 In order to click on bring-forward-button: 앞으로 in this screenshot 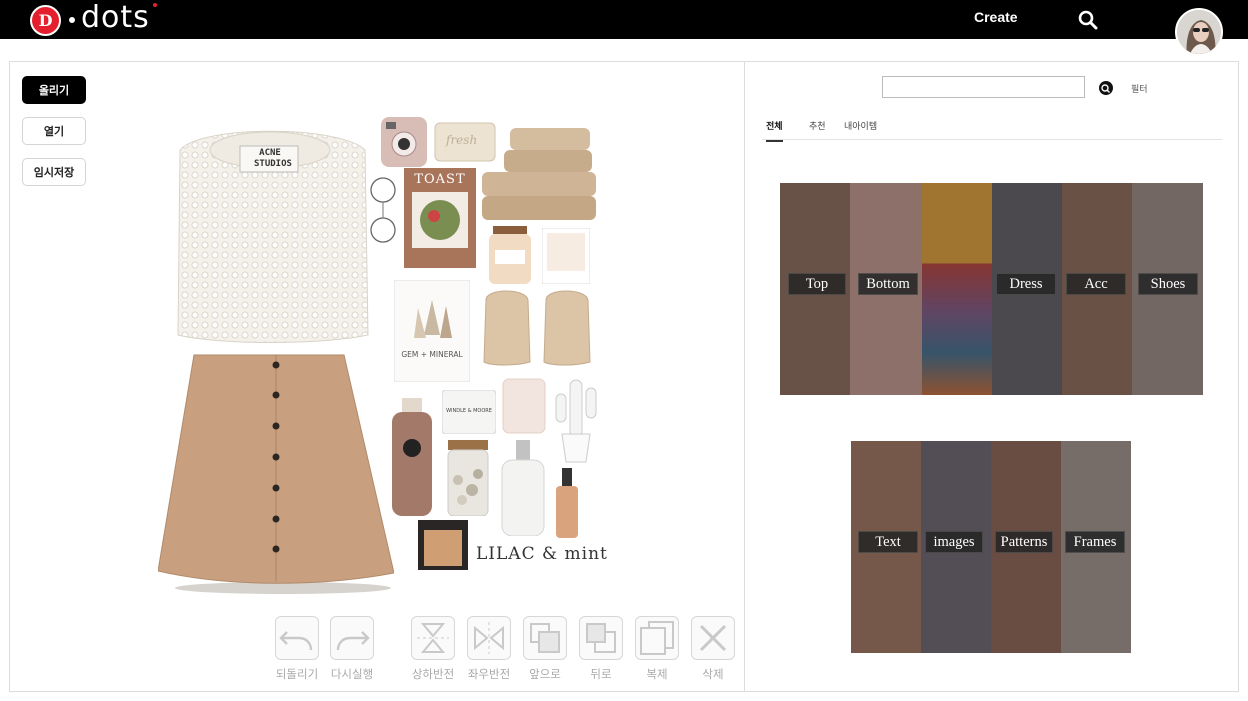, I will do `click(545, 649)`.